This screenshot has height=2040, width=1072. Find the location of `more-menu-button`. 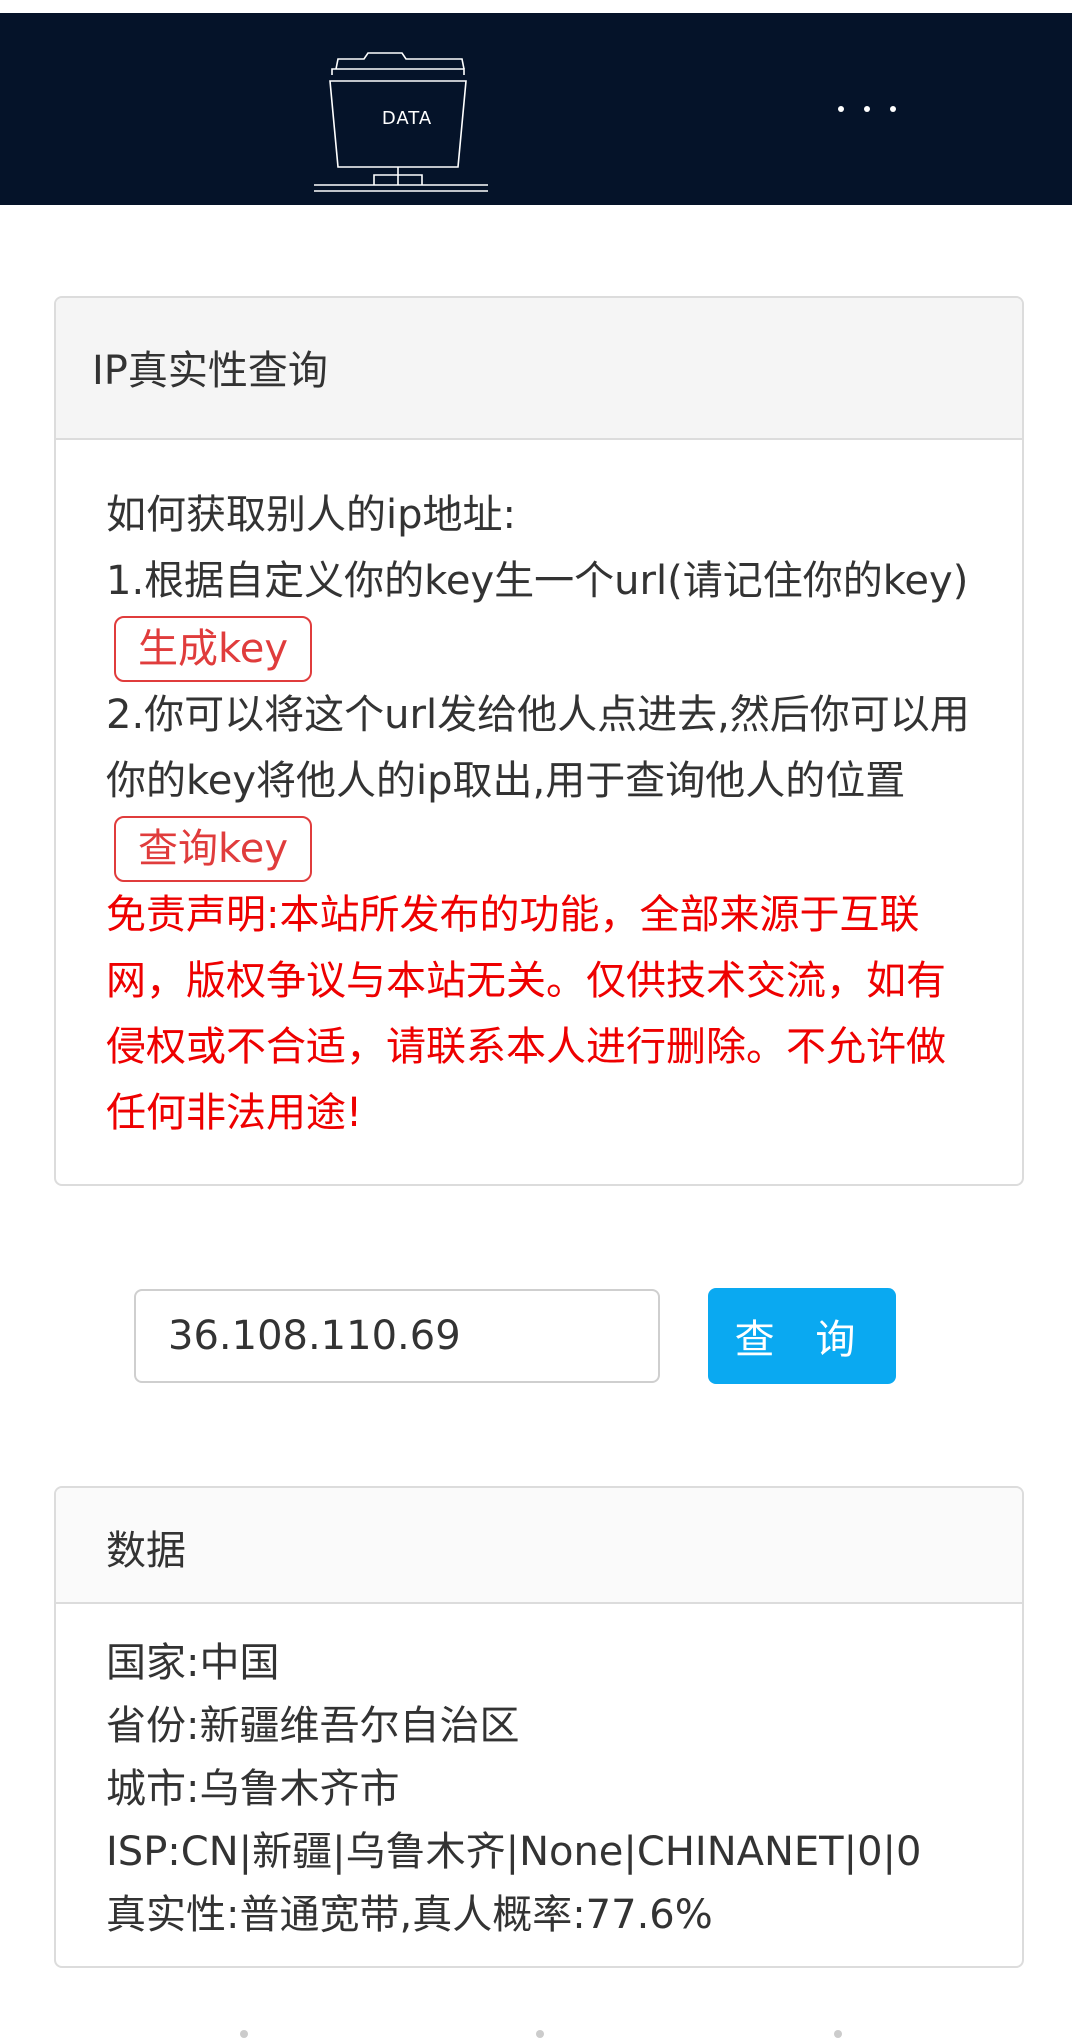

more-menu-button is located at coordinates (867, 109).